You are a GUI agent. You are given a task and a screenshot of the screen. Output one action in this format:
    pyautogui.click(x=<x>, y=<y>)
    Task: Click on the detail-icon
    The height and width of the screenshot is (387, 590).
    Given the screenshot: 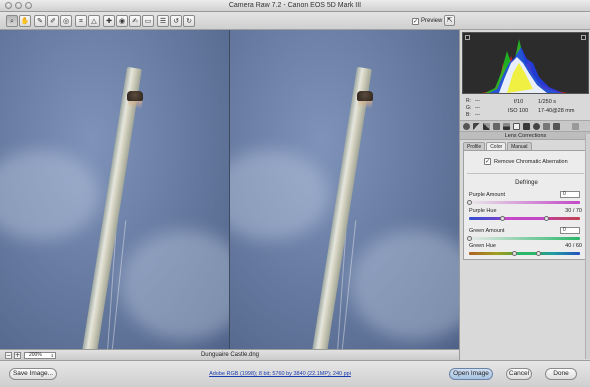 What is the action you would take?
    pyautogui.click(x=486, y=126)
    